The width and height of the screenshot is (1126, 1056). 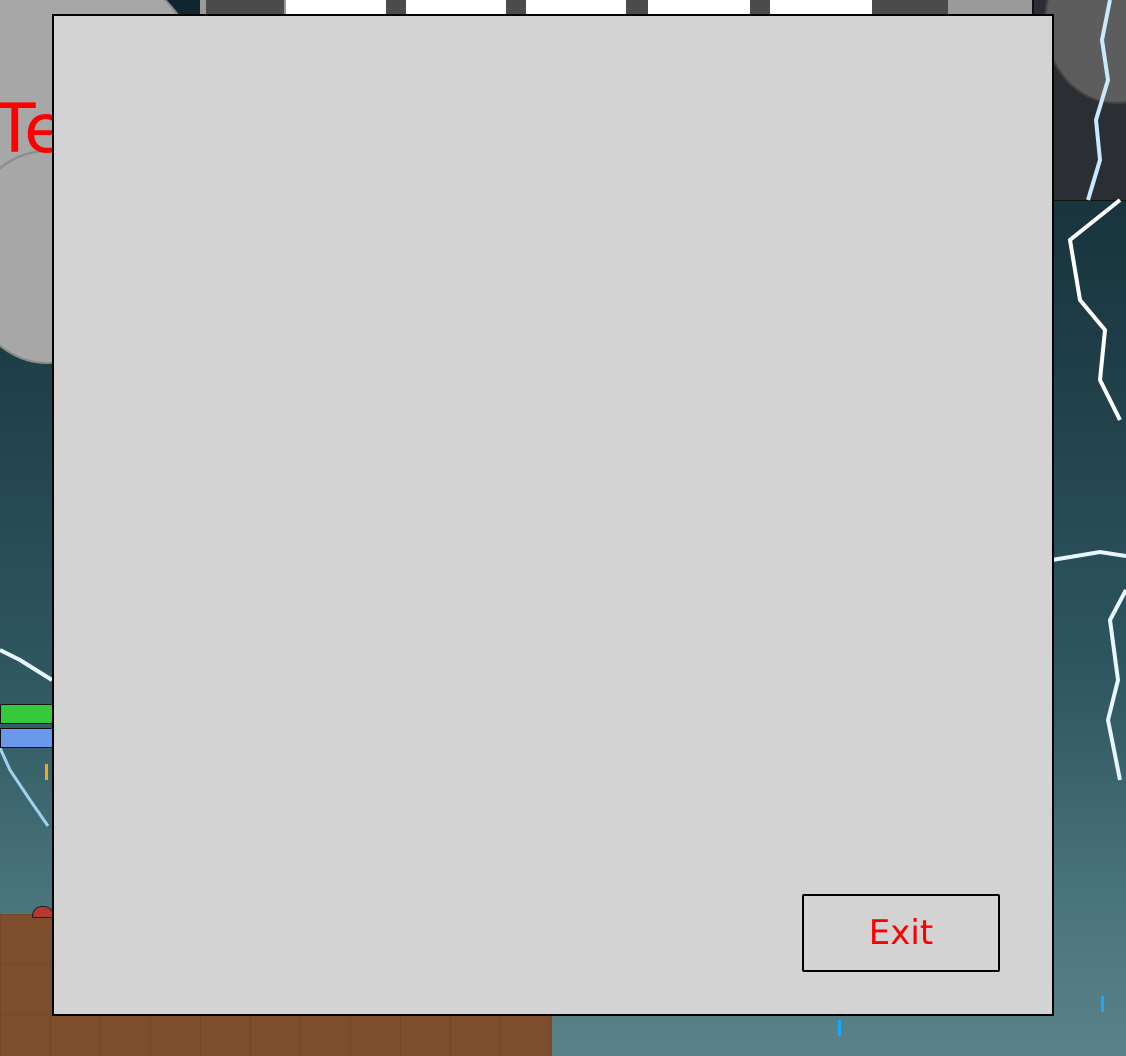 I want to click on mana-bar, so click(x=29, y=738).